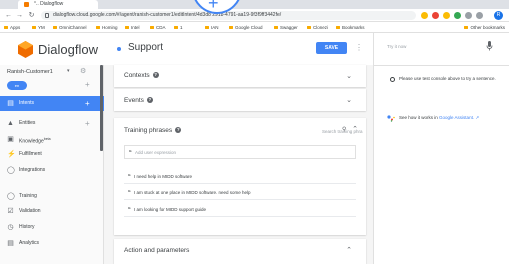 This screenshot has width=509, height=264. Describe the element at coordinates (240, 152) in the screenshot. I see `add-user-expression-field: “Add user expression` at that location.